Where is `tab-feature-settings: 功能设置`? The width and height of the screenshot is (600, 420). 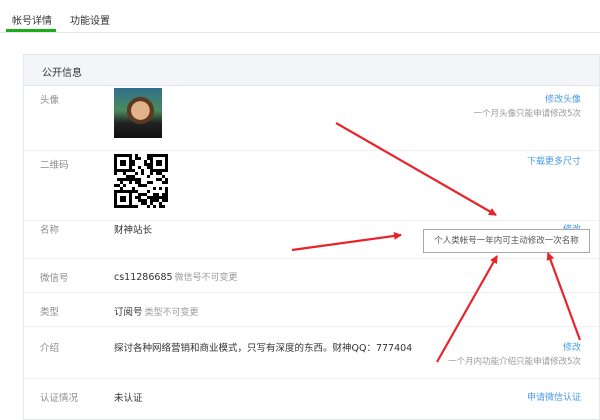
tab-feature-settings: 功能设置 is located at coordinates (90, 19).